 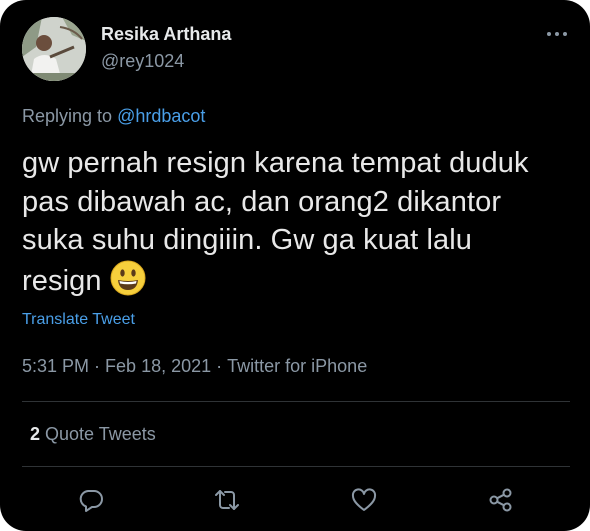 What do you see at coordinates (161, 116) in the screenshot?
I see `reply-mention-link: @hrdbacot` at bounding box center [161, 116].